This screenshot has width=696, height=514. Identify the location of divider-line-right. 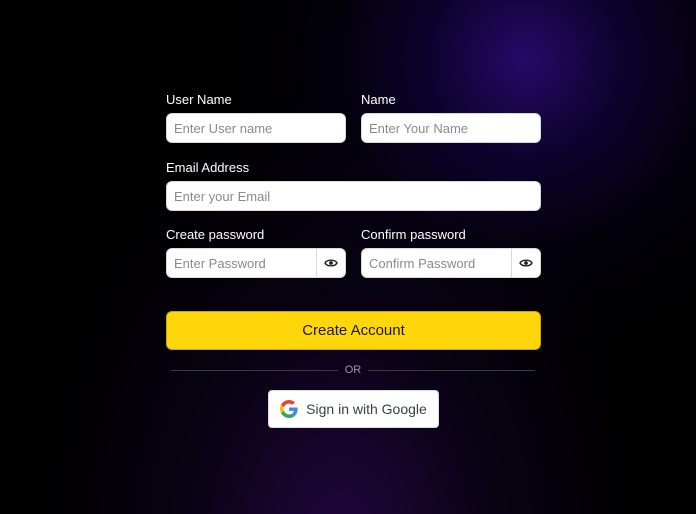
(451, 370).